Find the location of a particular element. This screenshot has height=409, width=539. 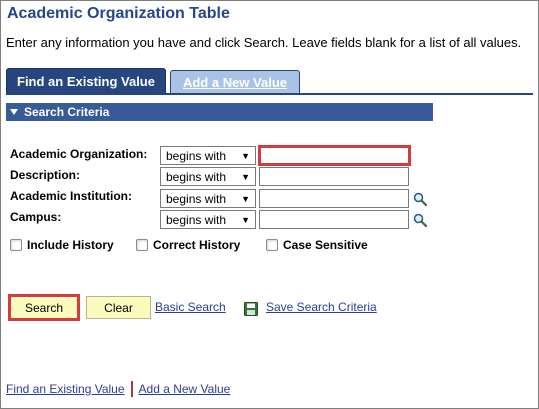

correct-history-label: Correct History is located at coordinates (197, 245).